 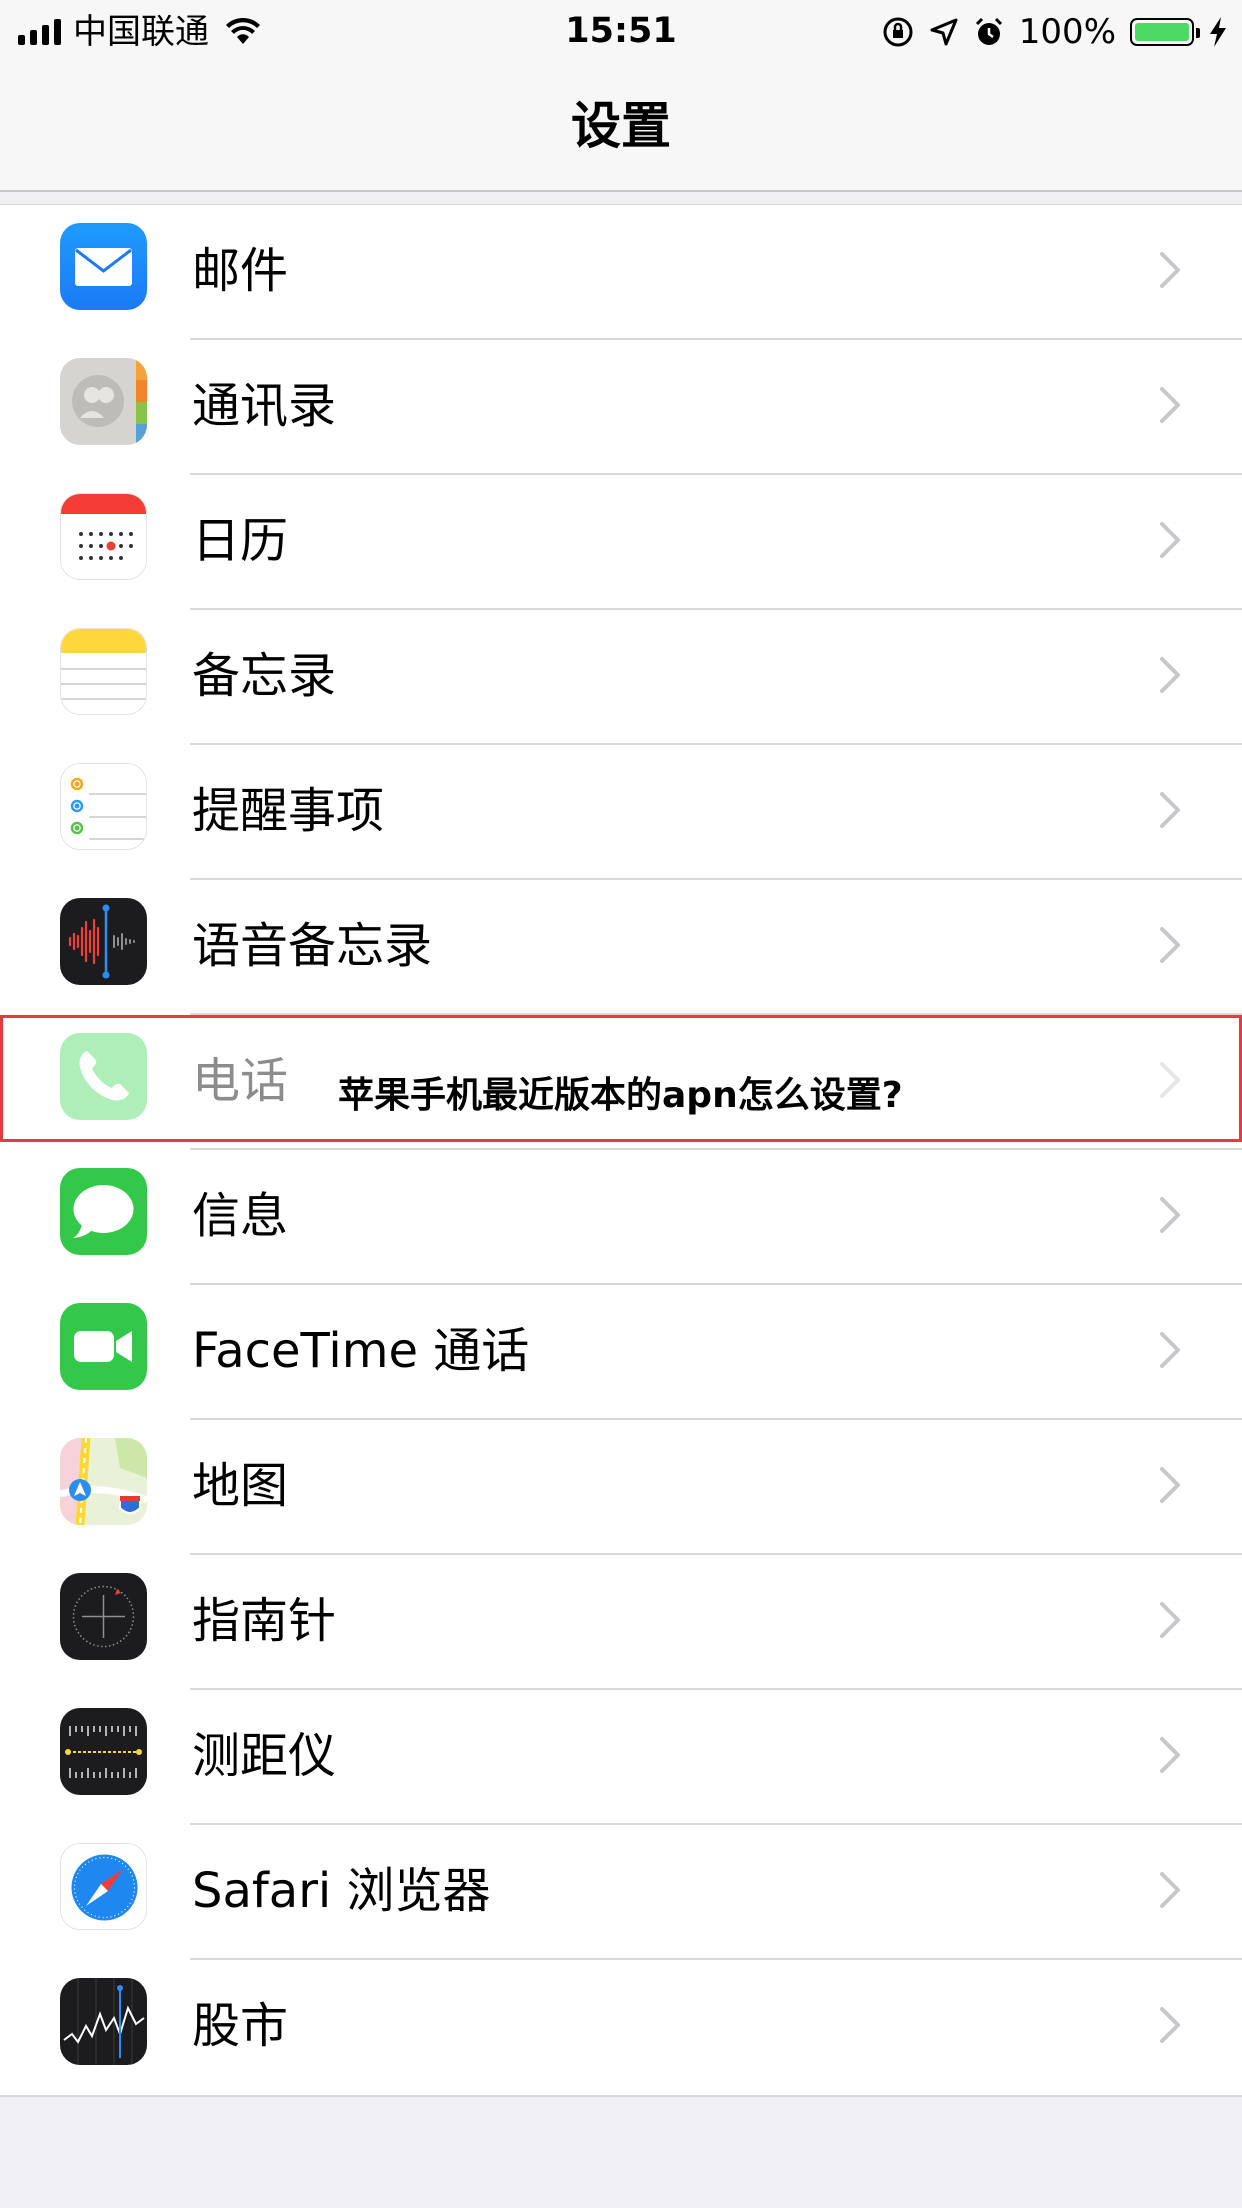 What do you see at coordinates (361, 1351) in the screenshot?
I see `row-label: FaceTime 通话` at bounding box center [361, 1351].